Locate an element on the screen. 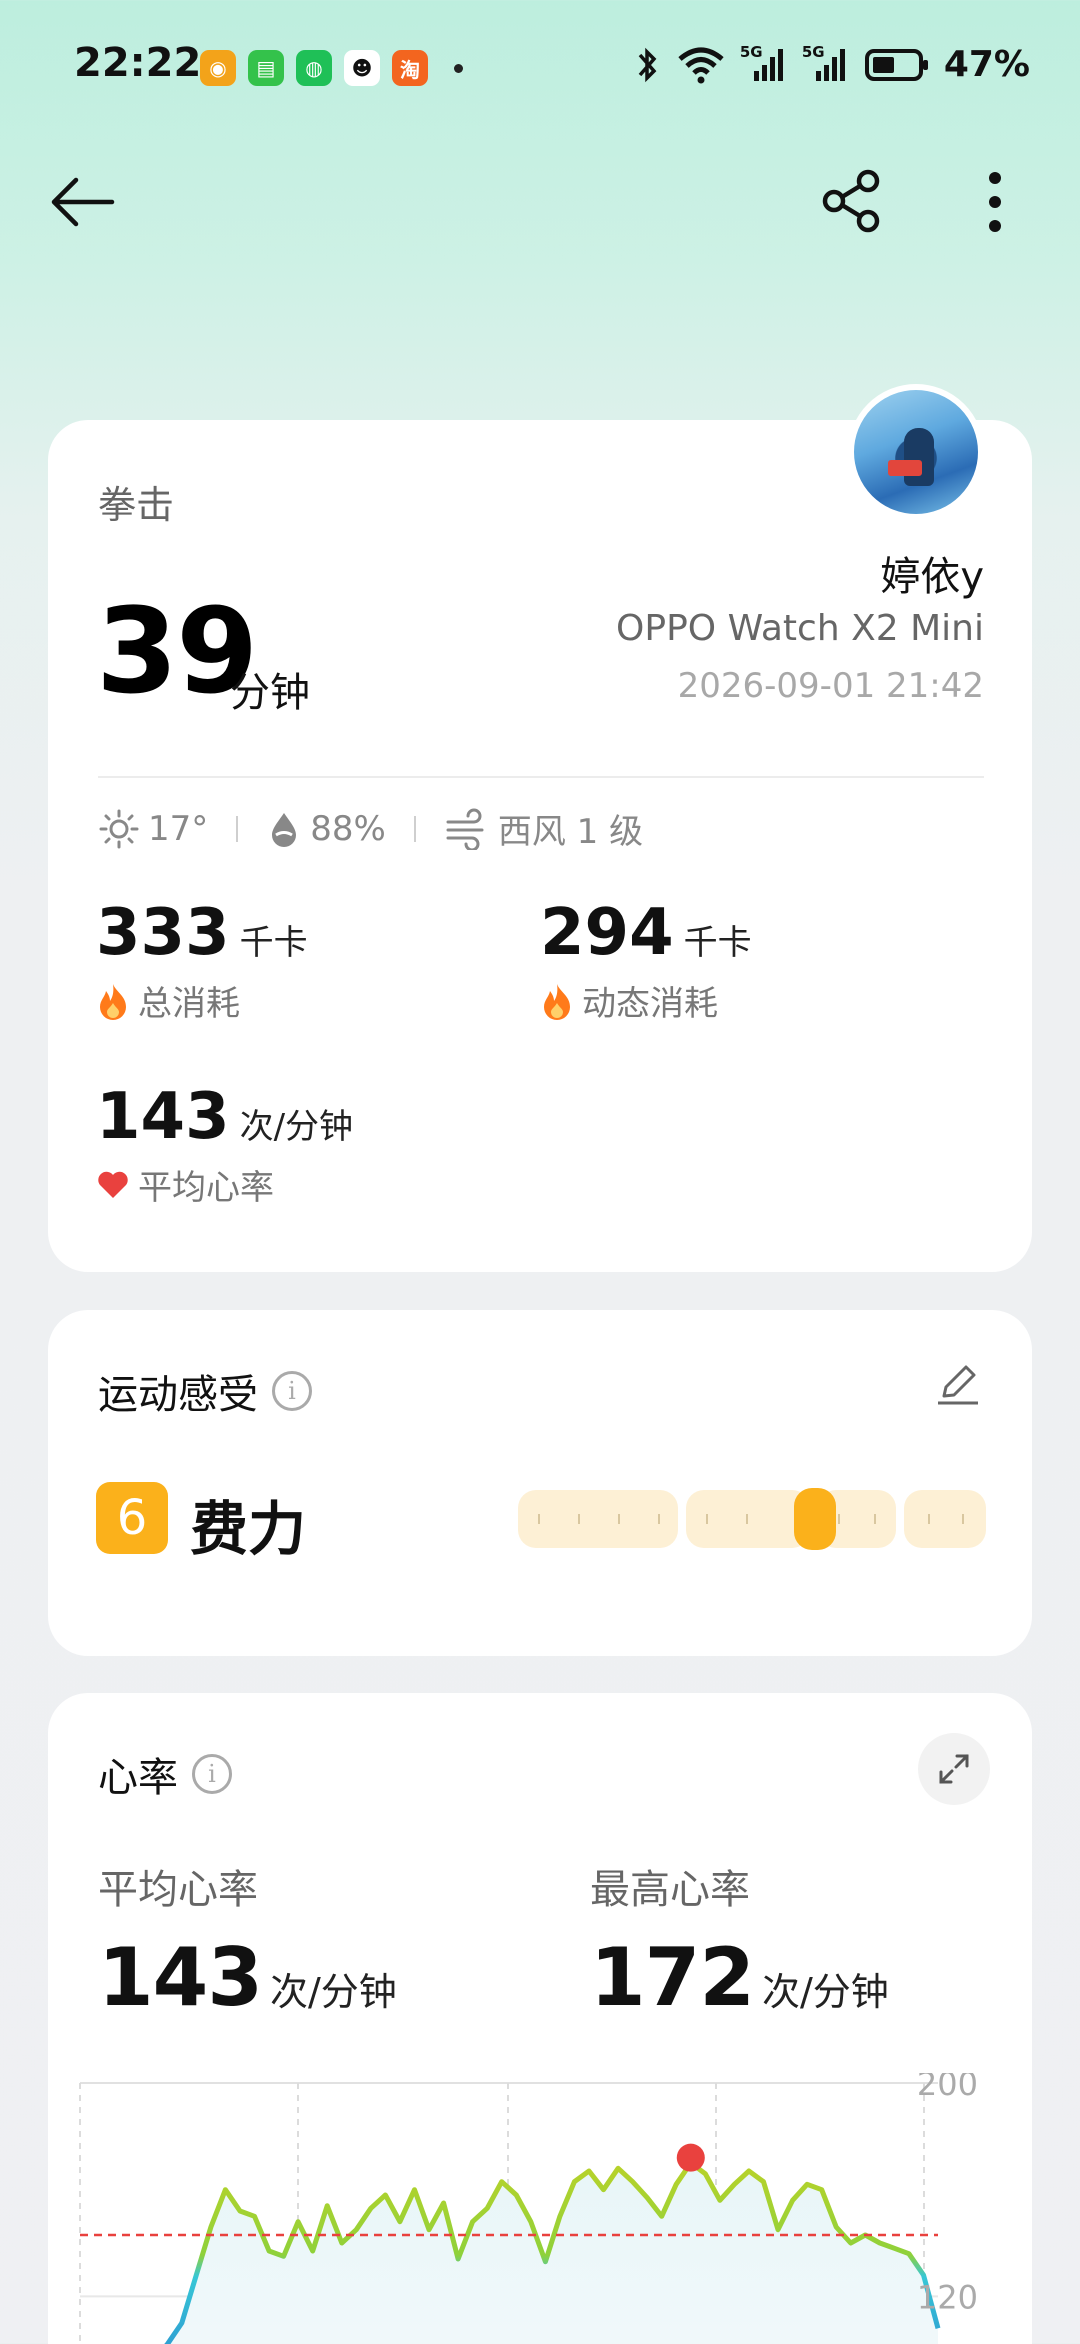 The width and height of the screenshot is (1080, 2344). more-notifications-dot is located at coordinates (458, 68).